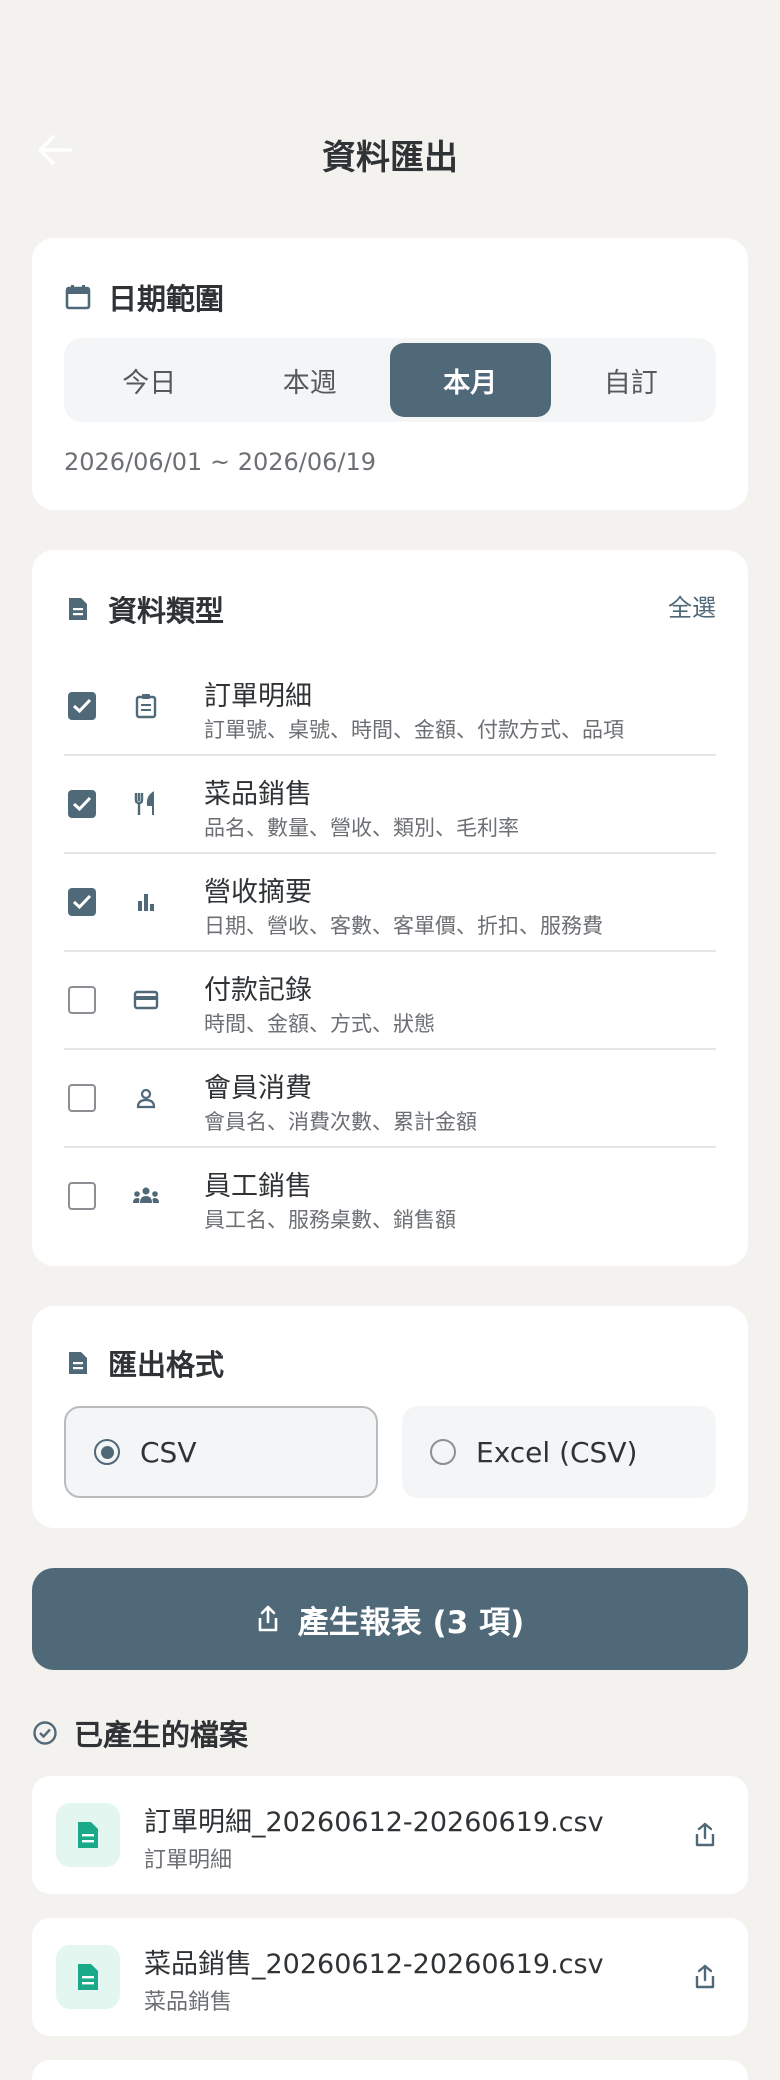 The width and height of the screenshot is (780, 2080). What do you see at coordinates (258, 696) in the screenshot?
I see `data-type-label: 訂單明細` at bounding box center [258, 696].